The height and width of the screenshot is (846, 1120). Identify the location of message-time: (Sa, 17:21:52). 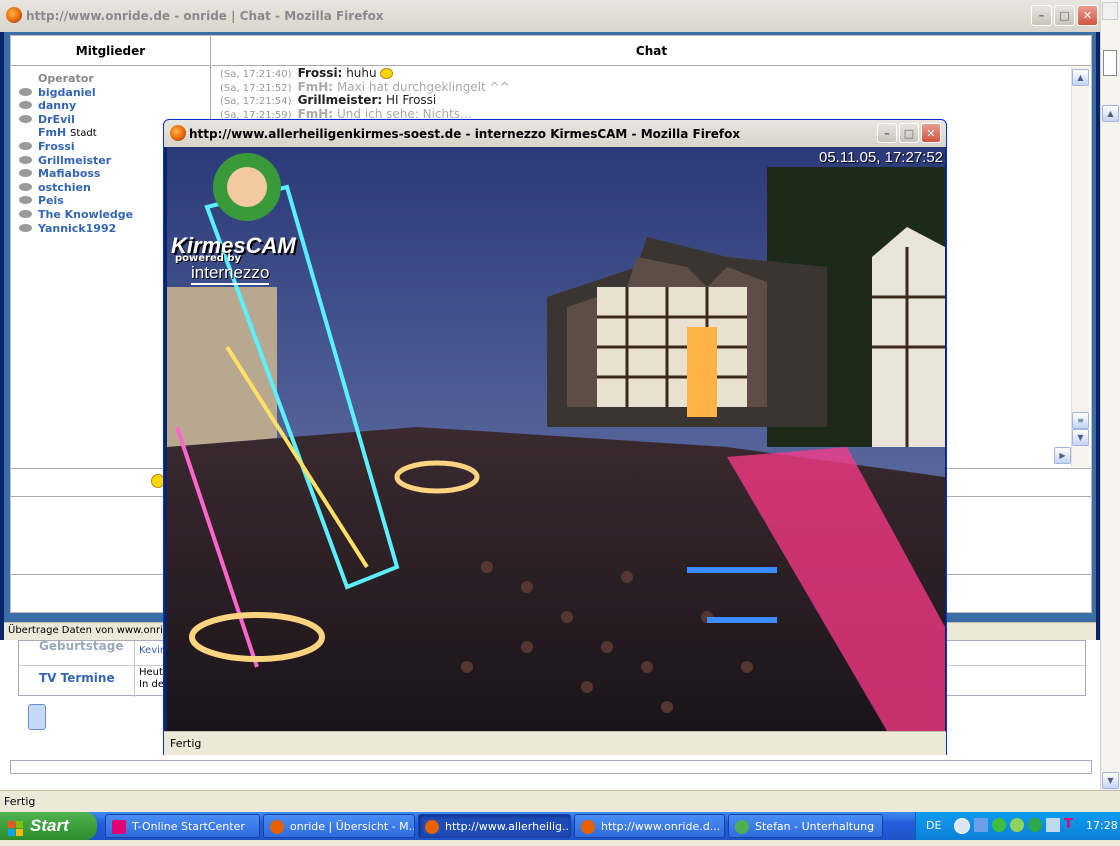
(256, 88).